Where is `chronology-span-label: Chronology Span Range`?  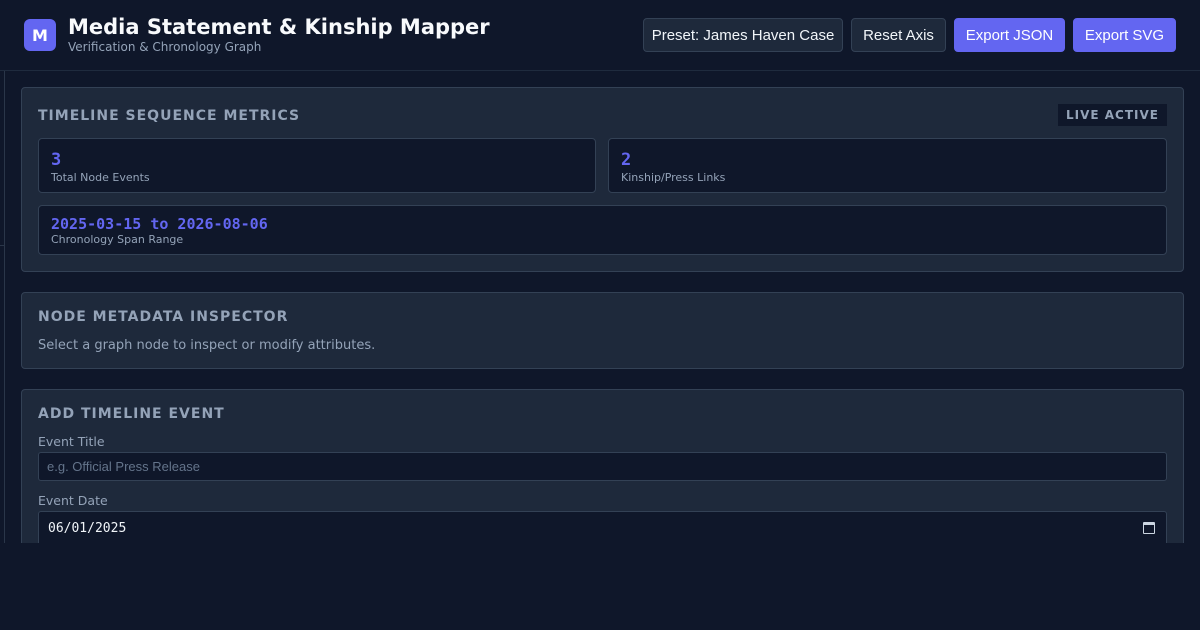
chronology-span-label: Chronology Span Range is located at coordinates (117, 239).